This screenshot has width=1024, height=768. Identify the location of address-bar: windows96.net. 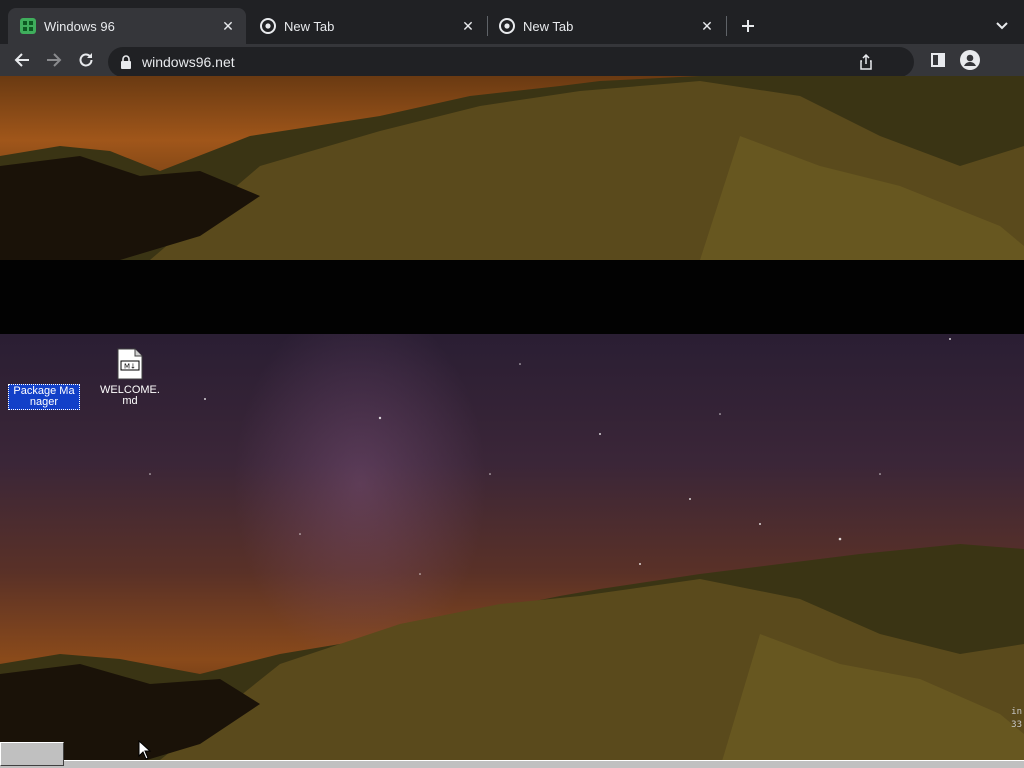
(511, 62).